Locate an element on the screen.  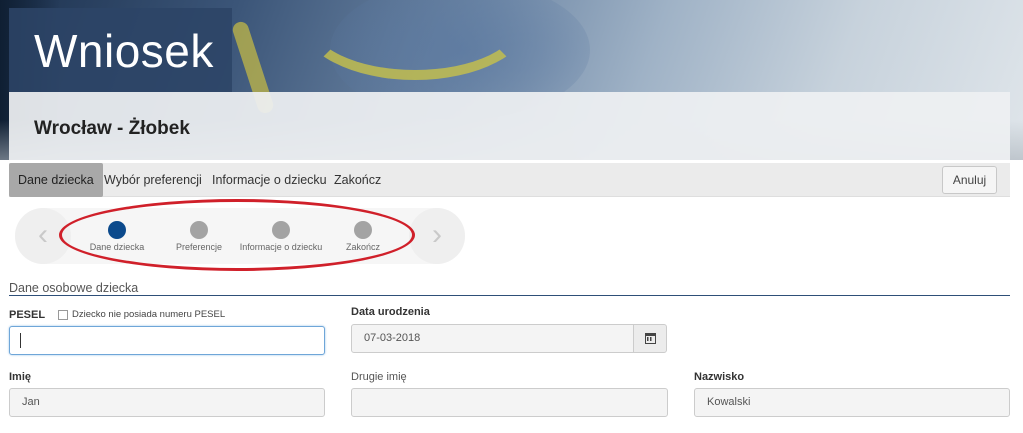
birth-date-label: Data urodzenia is located at coordinates (390, 312).